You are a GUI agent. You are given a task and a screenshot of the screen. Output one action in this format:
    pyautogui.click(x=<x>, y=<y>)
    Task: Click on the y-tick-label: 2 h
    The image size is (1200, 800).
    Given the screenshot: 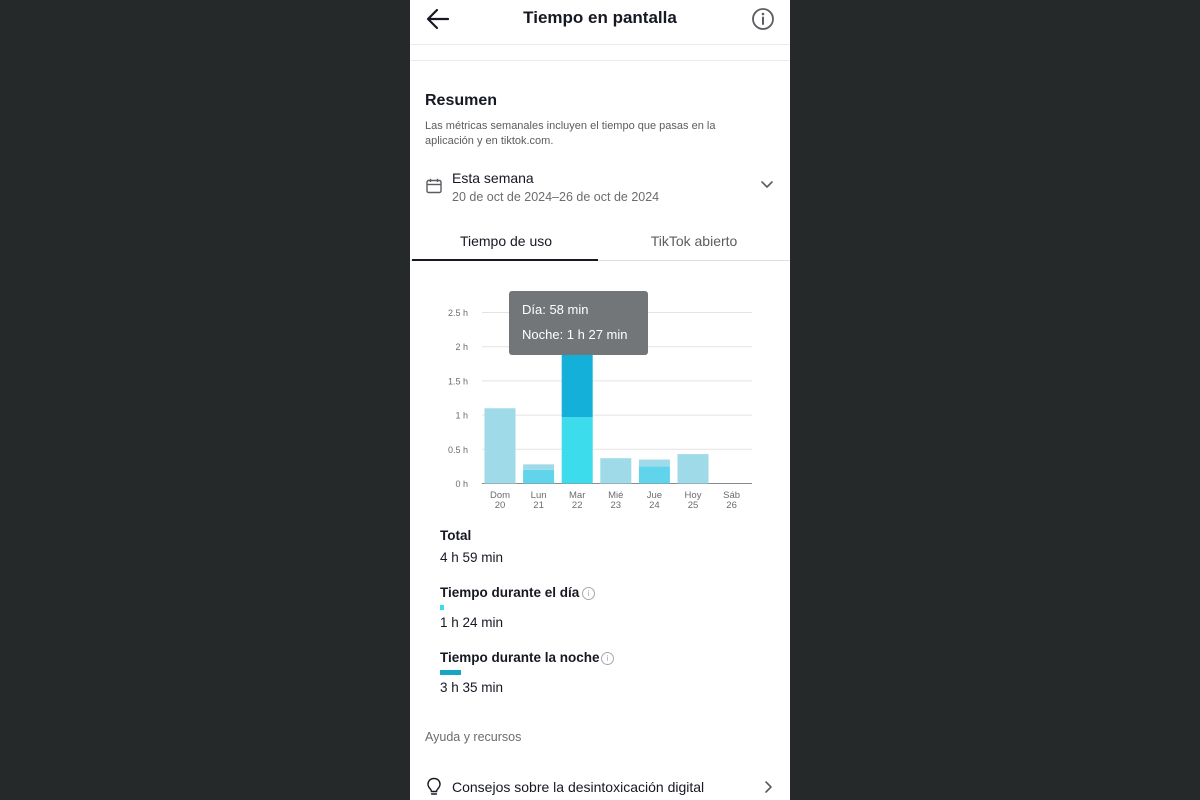 What is the action you would take?
    pyautogui.click(x=461, y=347)
    